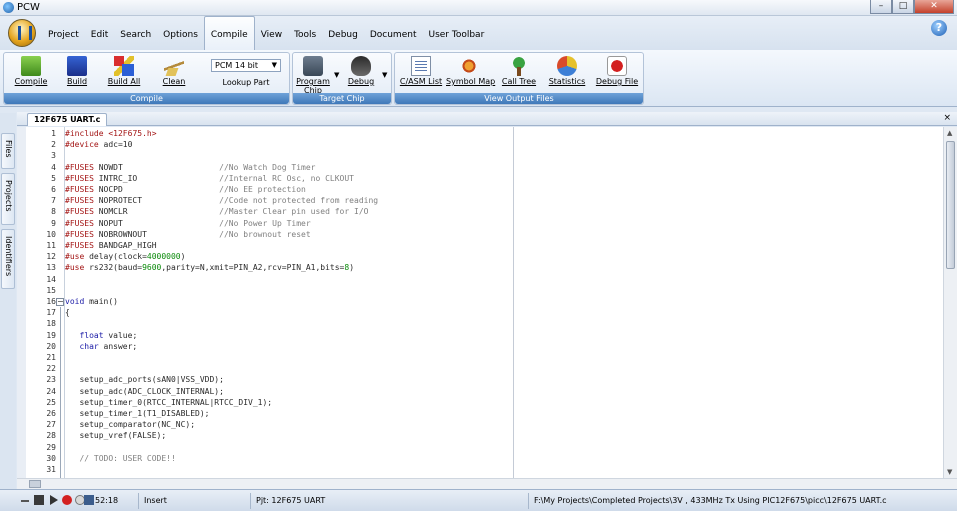 The height and width of the screenshot is (511, 957). I want to click on debug-button: Debug, so click(361, 75).